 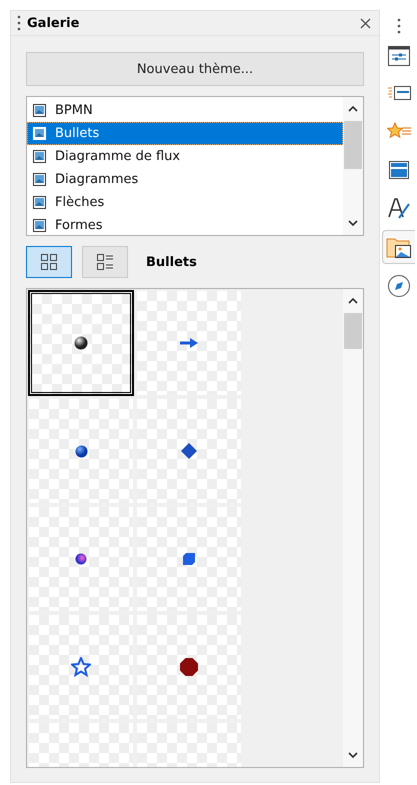 I want to click on star-icon, so click(x=81, y=667).